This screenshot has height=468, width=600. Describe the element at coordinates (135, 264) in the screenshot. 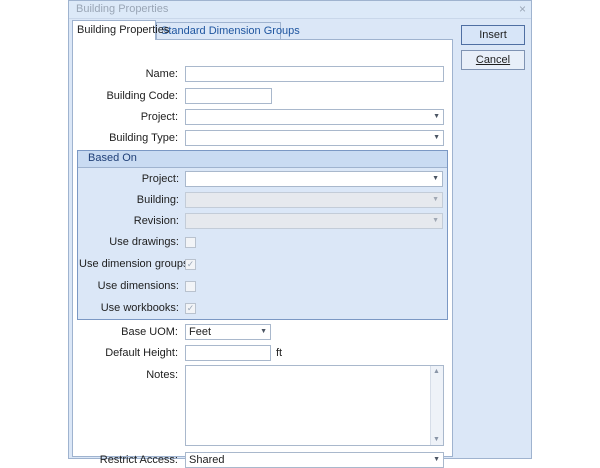

I see `use-dimension-groups-label: Use dimension groups:` at that location.